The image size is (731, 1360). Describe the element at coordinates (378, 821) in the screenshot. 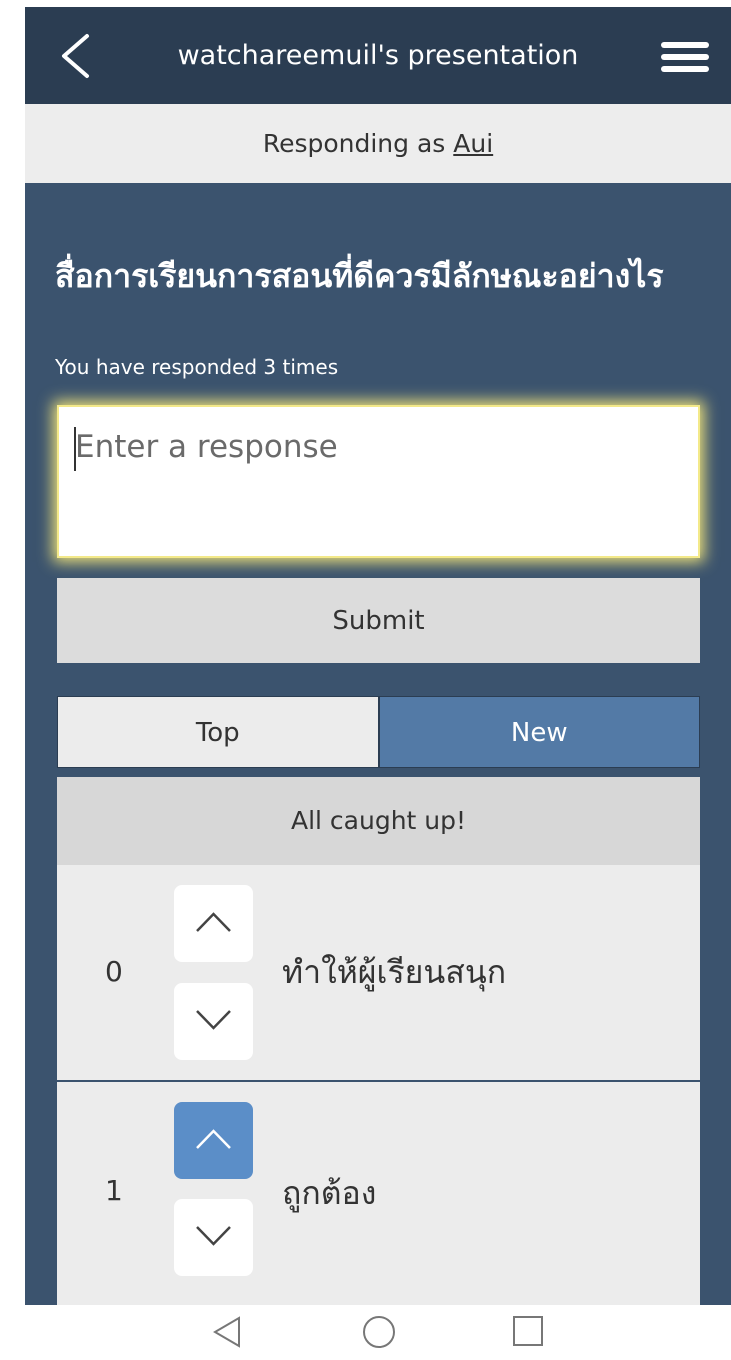

I see `status-message: All caught up!` at that location.